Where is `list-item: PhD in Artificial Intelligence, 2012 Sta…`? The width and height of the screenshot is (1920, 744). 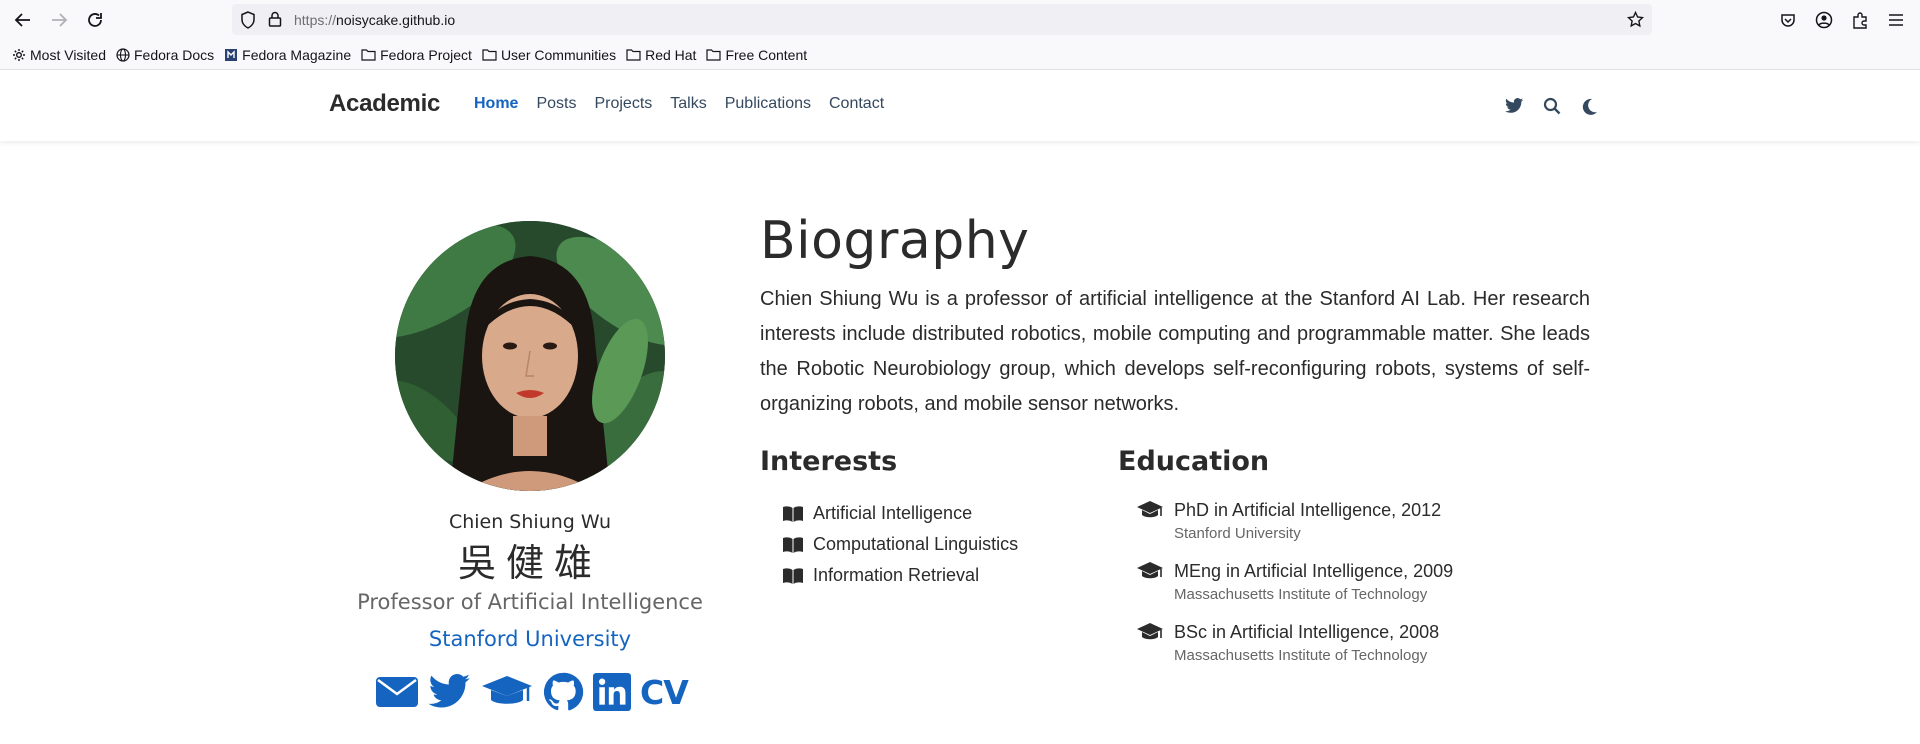
list-item: PhD in Artificial Intelligence, 2012 Sta… is located at coordinates (1294, 528).